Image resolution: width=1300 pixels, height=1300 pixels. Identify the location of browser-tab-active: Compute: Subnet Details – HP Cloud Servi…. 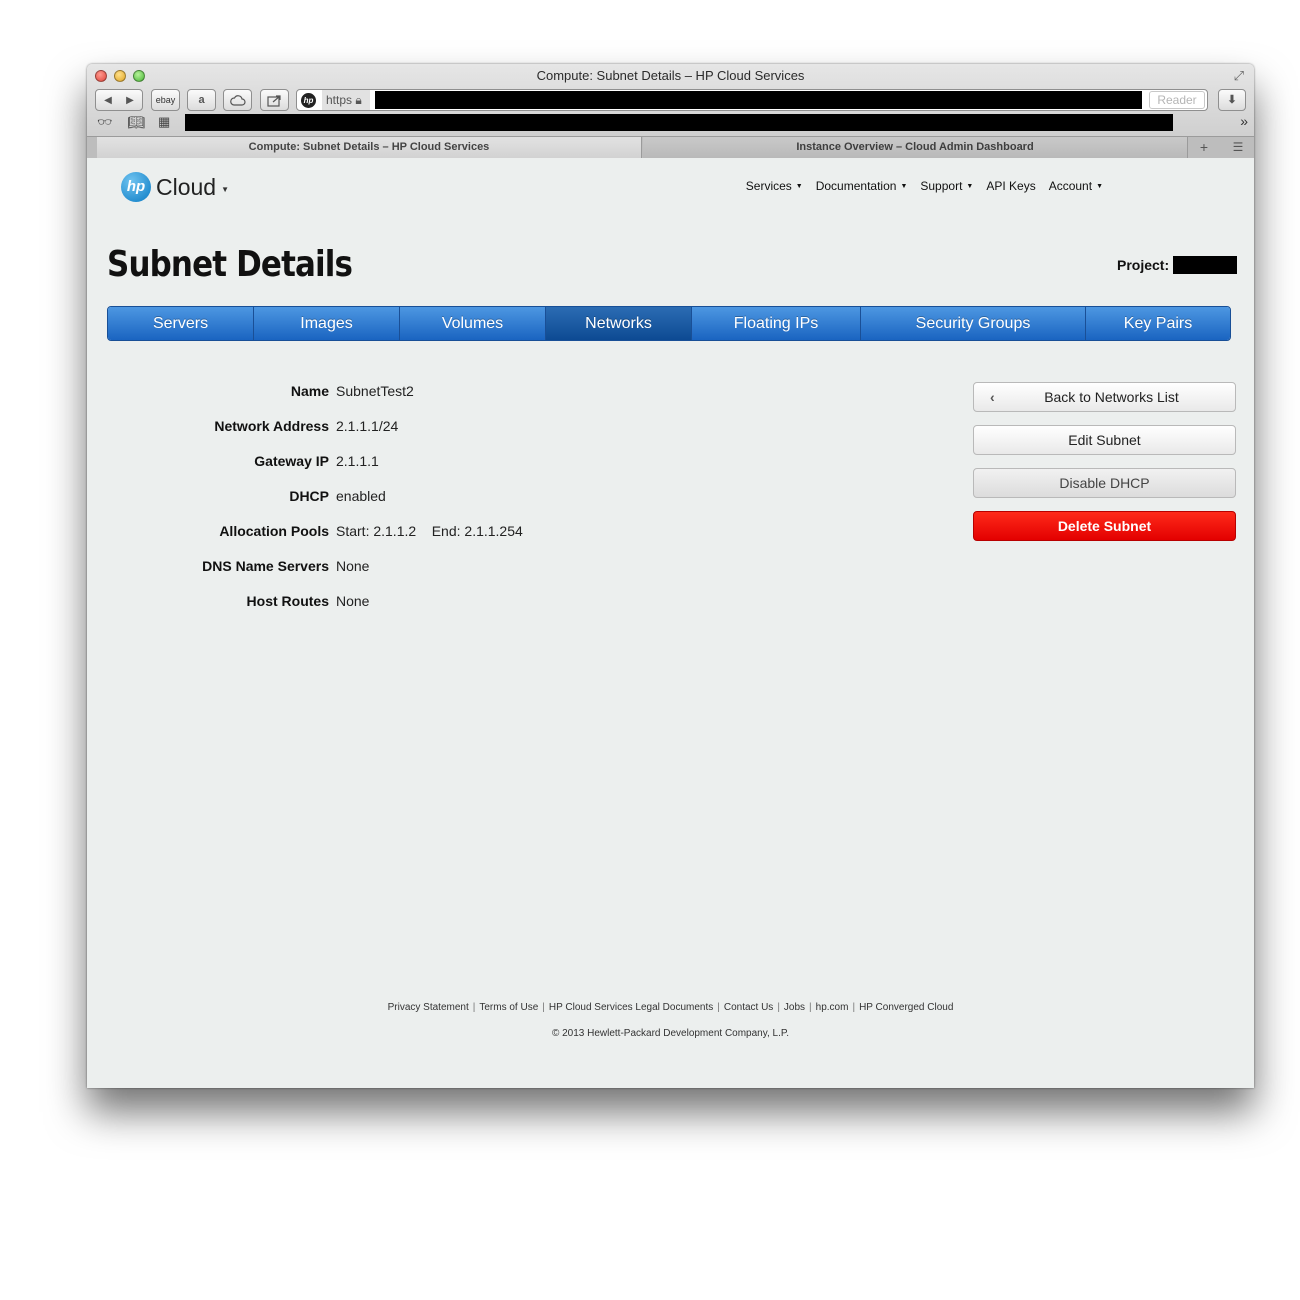
(369, 147).